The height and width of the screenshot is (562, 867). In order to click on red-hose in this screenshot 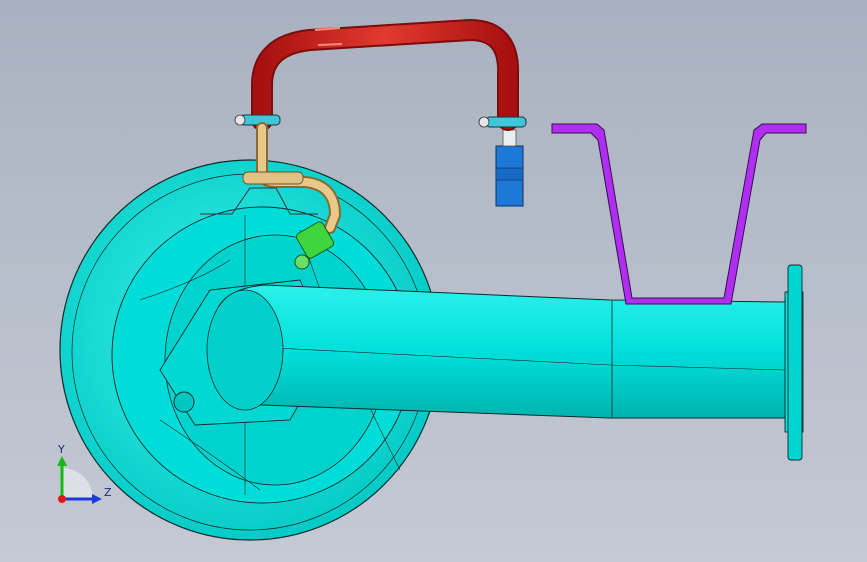, I will do `click(385, 74)`.